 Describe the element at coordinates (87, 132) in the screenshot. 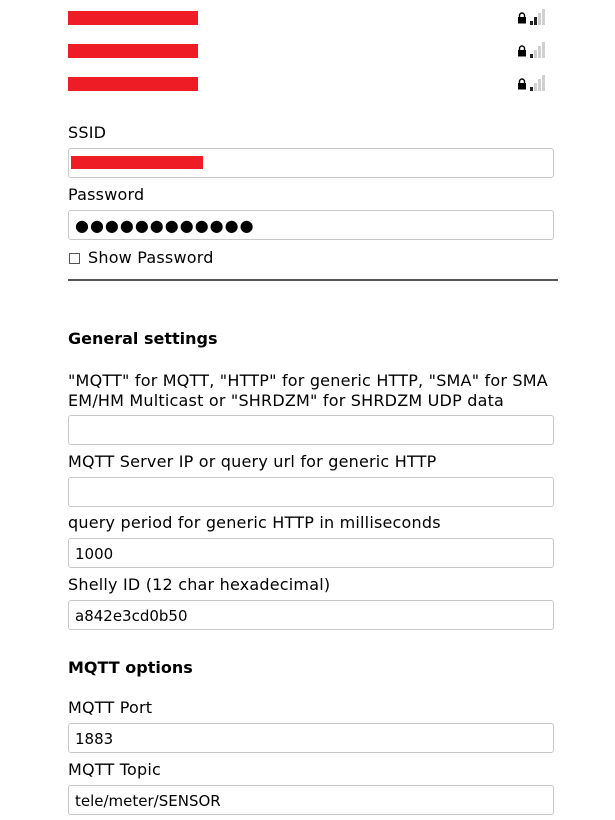

I see `ssid-label: SSID` at that location.